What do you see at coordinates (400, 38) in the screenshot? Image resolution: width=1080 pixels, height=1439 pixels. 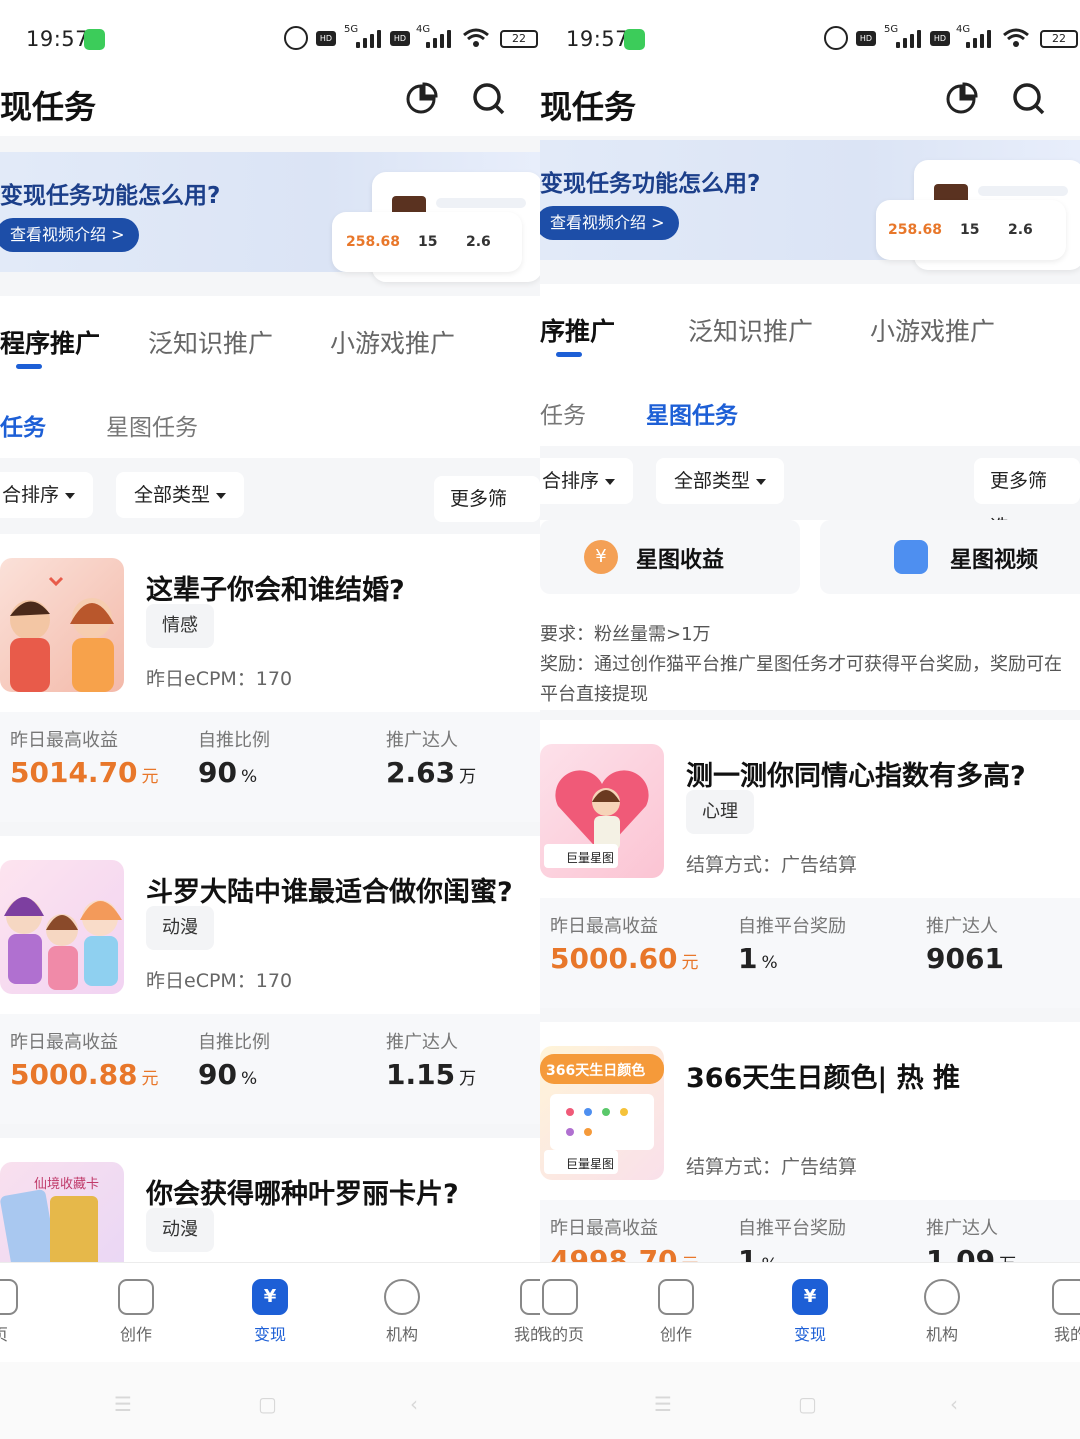 I see `hd-icon: HD` at bounding box center [400, 38].